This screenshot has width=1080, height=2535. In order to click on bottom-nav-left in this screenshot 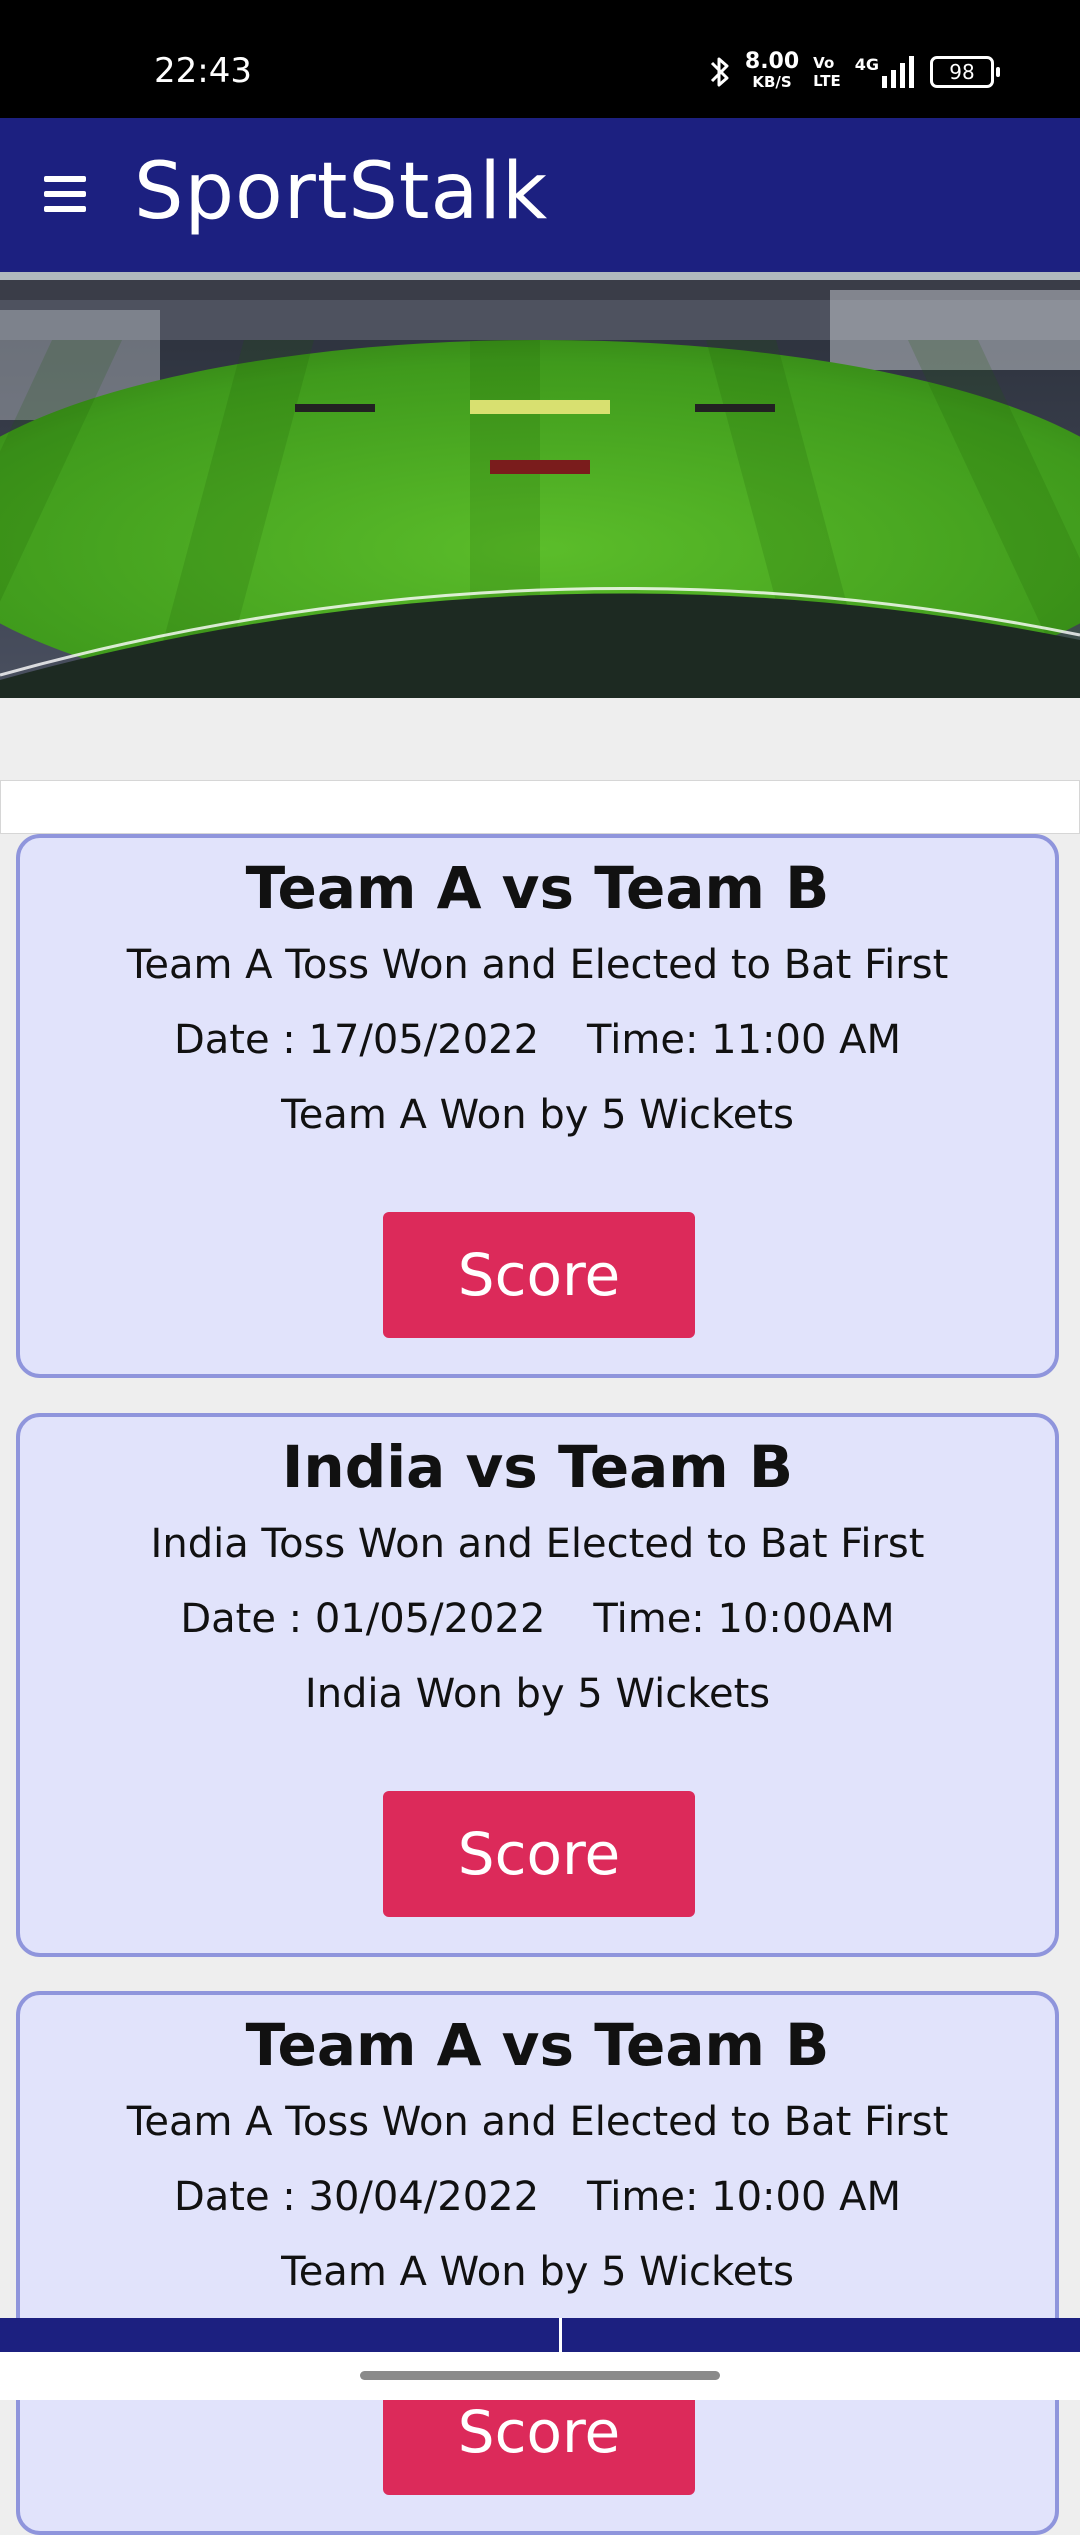, I will do `click(279, 2335)`.